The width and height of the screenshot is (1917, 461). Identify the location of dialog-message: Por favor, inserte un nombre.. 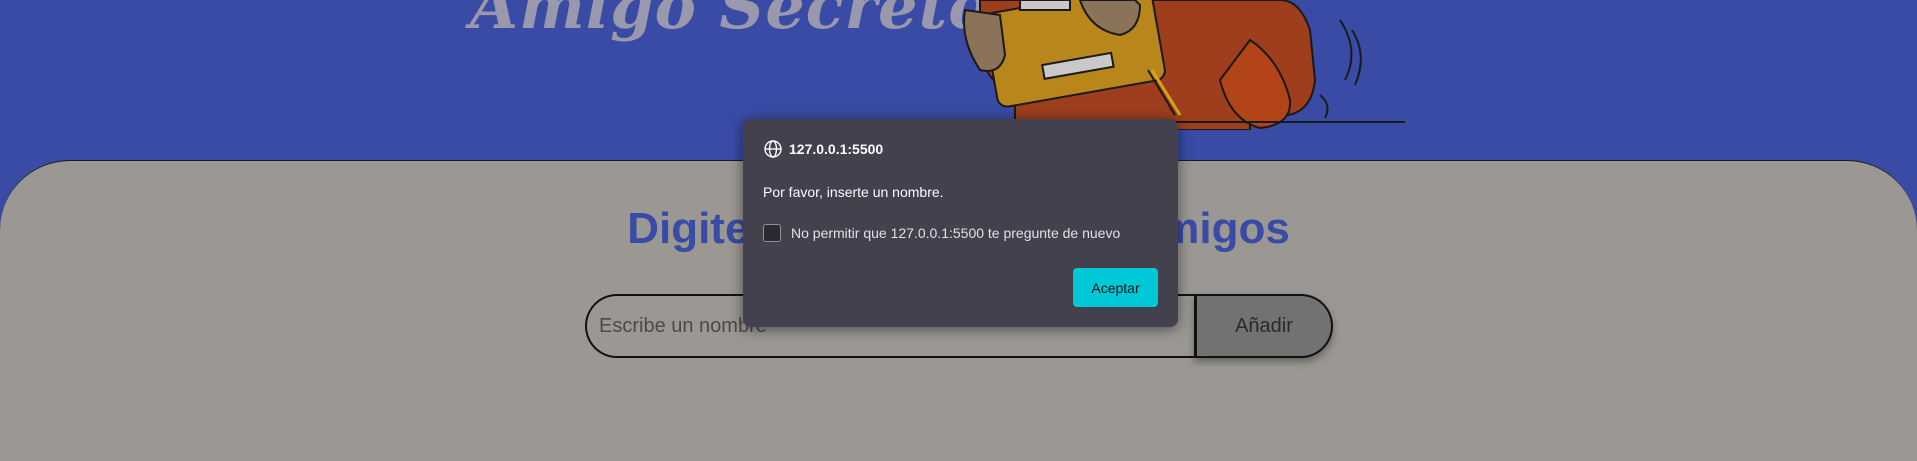
(853, 192).